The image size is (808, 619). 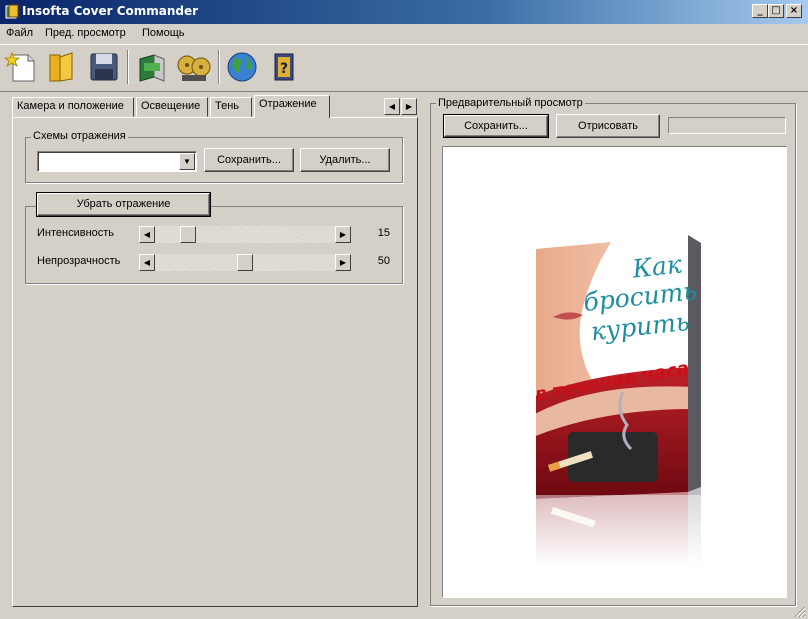 I want to click on menu-preview: Пред. просмотр, so click(x=85, y=33).